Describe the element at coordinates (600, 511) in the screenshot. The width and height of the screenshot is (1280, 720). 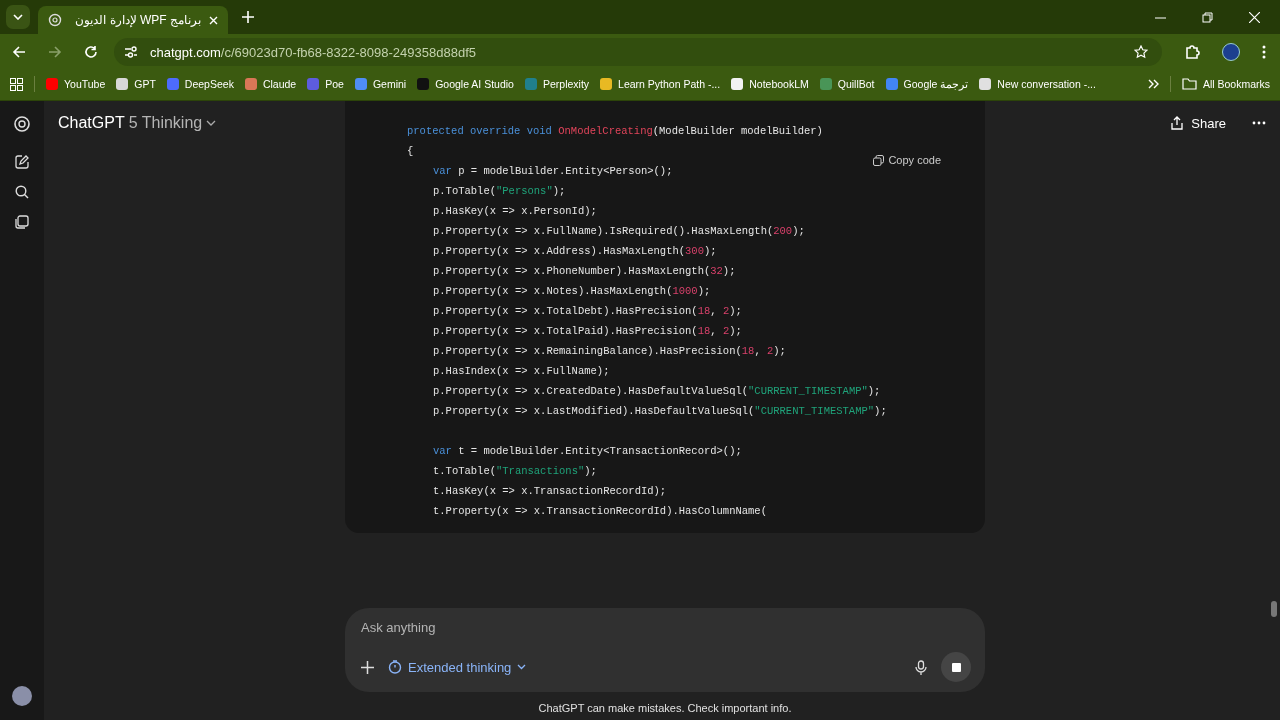
I see `code-line: t.Property(x => x.TransactionRecordId).HasColumnName(` at that location.